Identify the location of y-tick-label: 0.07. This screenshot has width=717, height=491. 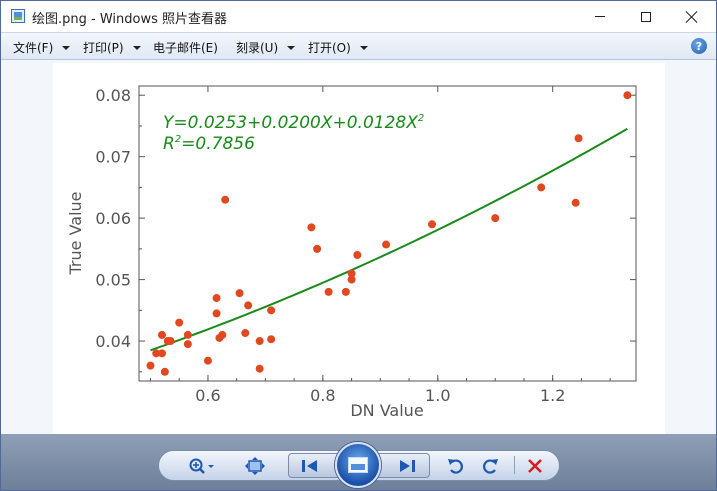
(113, 157).